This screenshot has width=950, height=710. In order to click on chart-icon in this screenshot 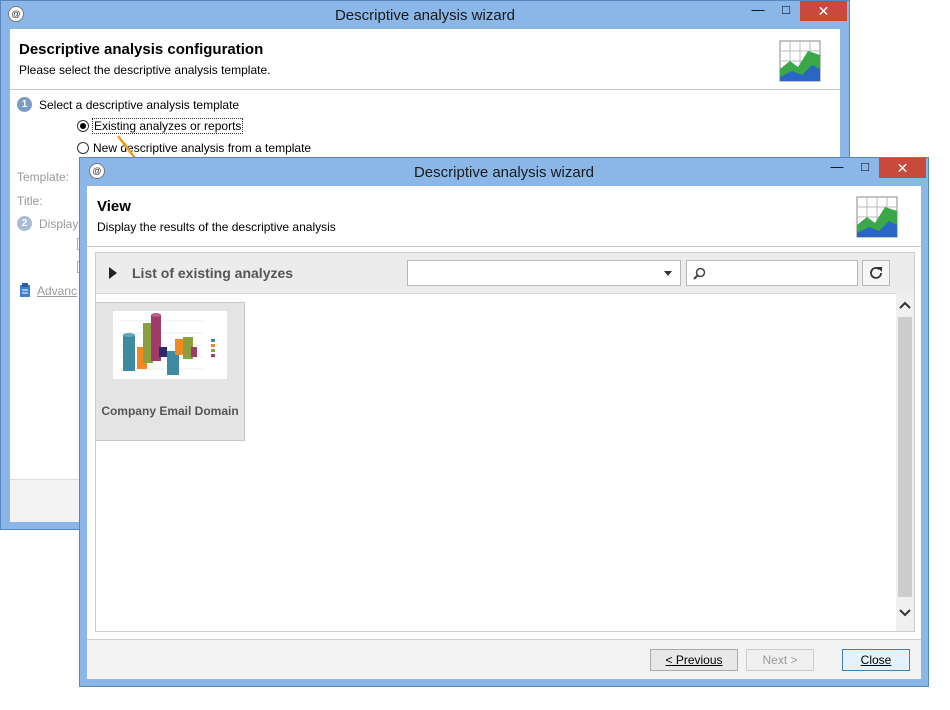, I will do `click(877, 217)`.